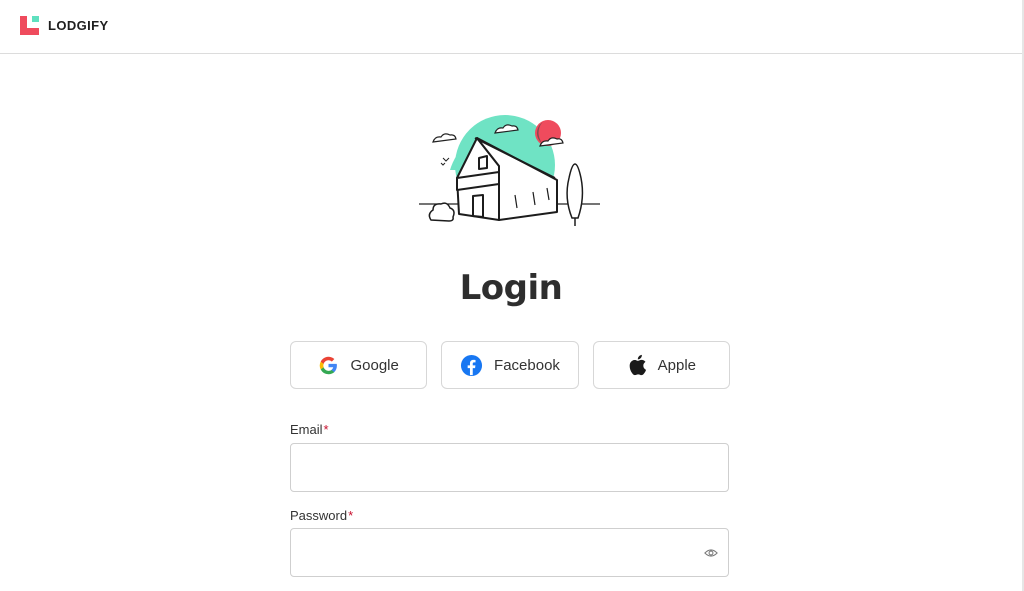 Image resolution: width=1024 pixels, height=591 pixels. I want to click on google-login-label: Google, so click(374, 365).